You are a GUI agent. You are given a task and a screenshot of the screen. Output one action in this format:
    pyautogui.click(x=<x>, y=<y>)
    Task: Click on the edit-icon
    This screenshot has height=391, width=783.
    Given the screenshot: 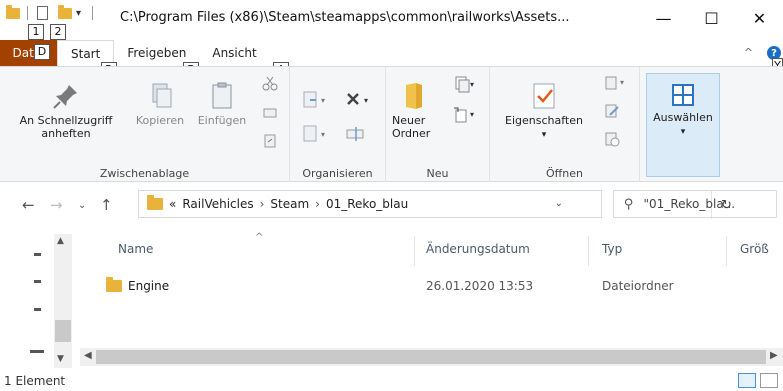 What is the action you would take?
    pyautogui.click(x=612, y=111)
    